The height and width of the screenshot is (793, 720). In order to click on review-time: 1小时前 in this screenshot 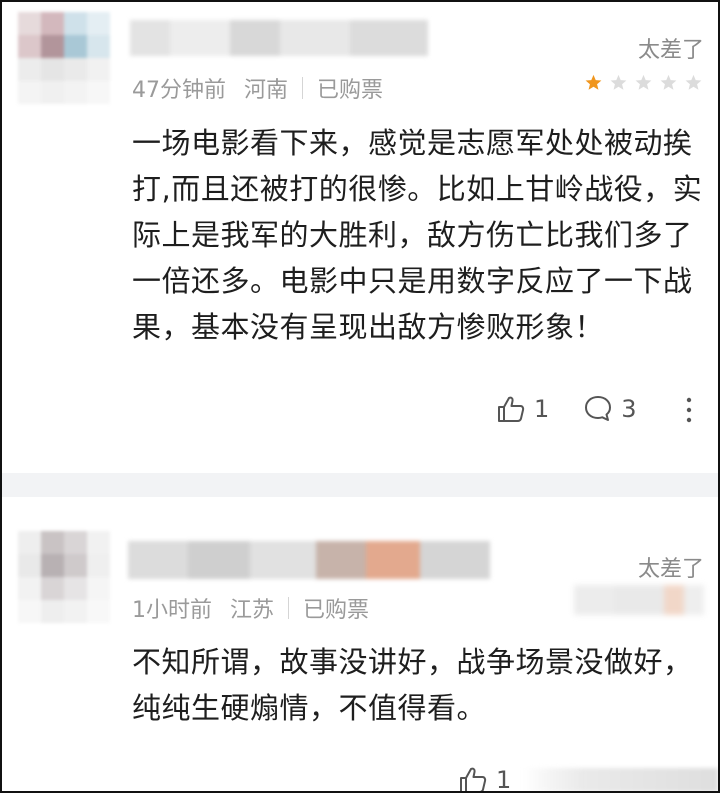, I will do `click(172, 610)`.